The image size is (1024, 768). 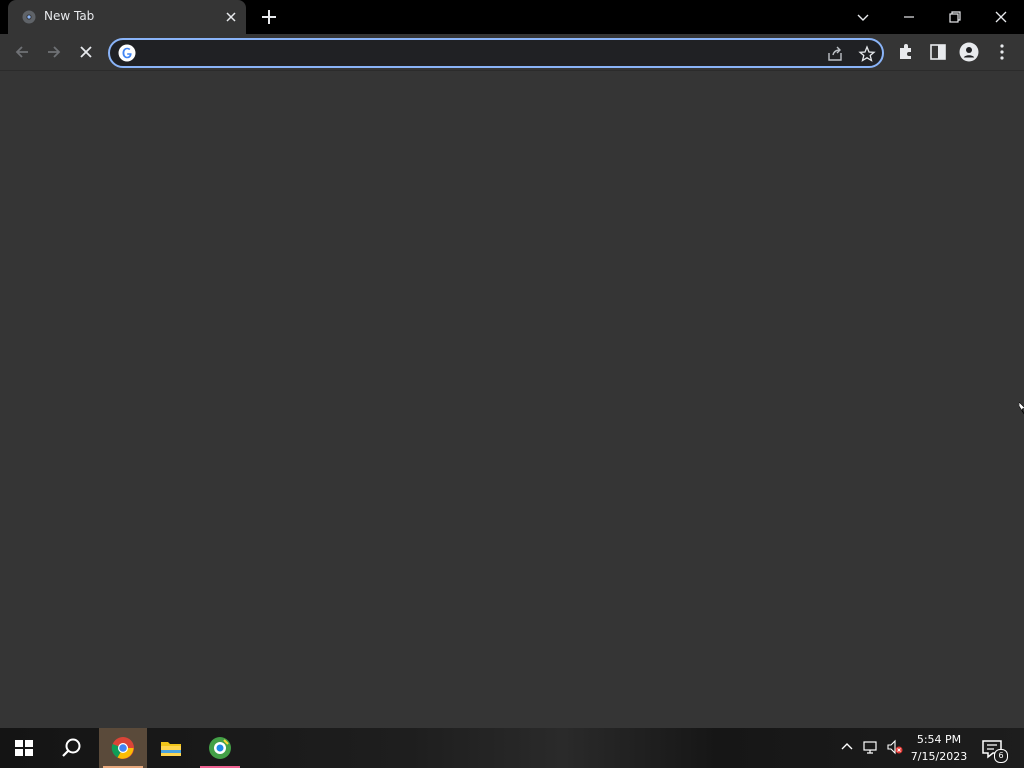 I want to click on share-icon, so click(x=835, y=54).